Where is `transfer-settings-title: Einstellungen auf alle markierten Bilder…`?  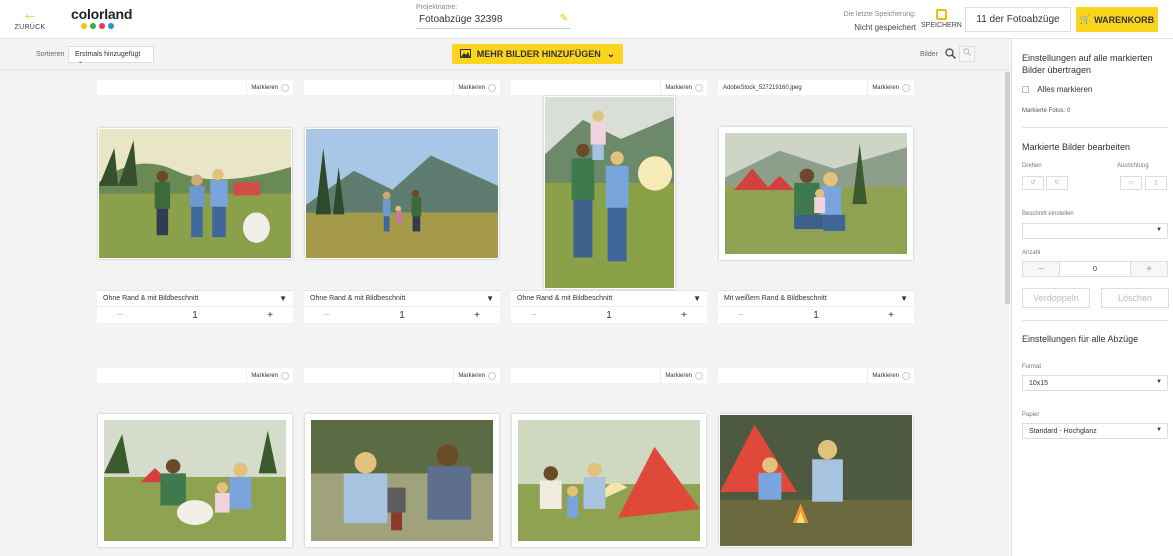
transfer-settings-title: Einstellungen auf alle markierten Bilder… is located at coordinates (1087, 64).